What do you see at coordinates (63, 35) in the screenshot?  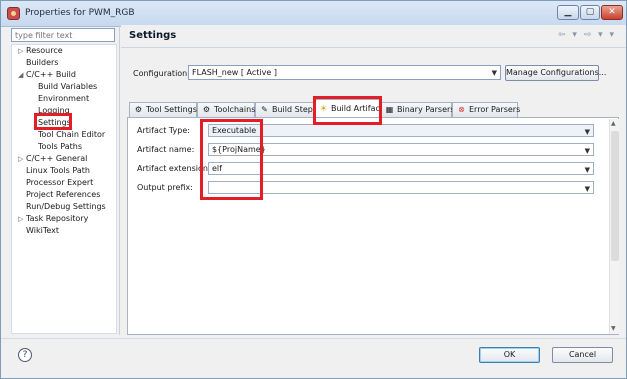 I see `filter-input` at bounding box center [63, 35].